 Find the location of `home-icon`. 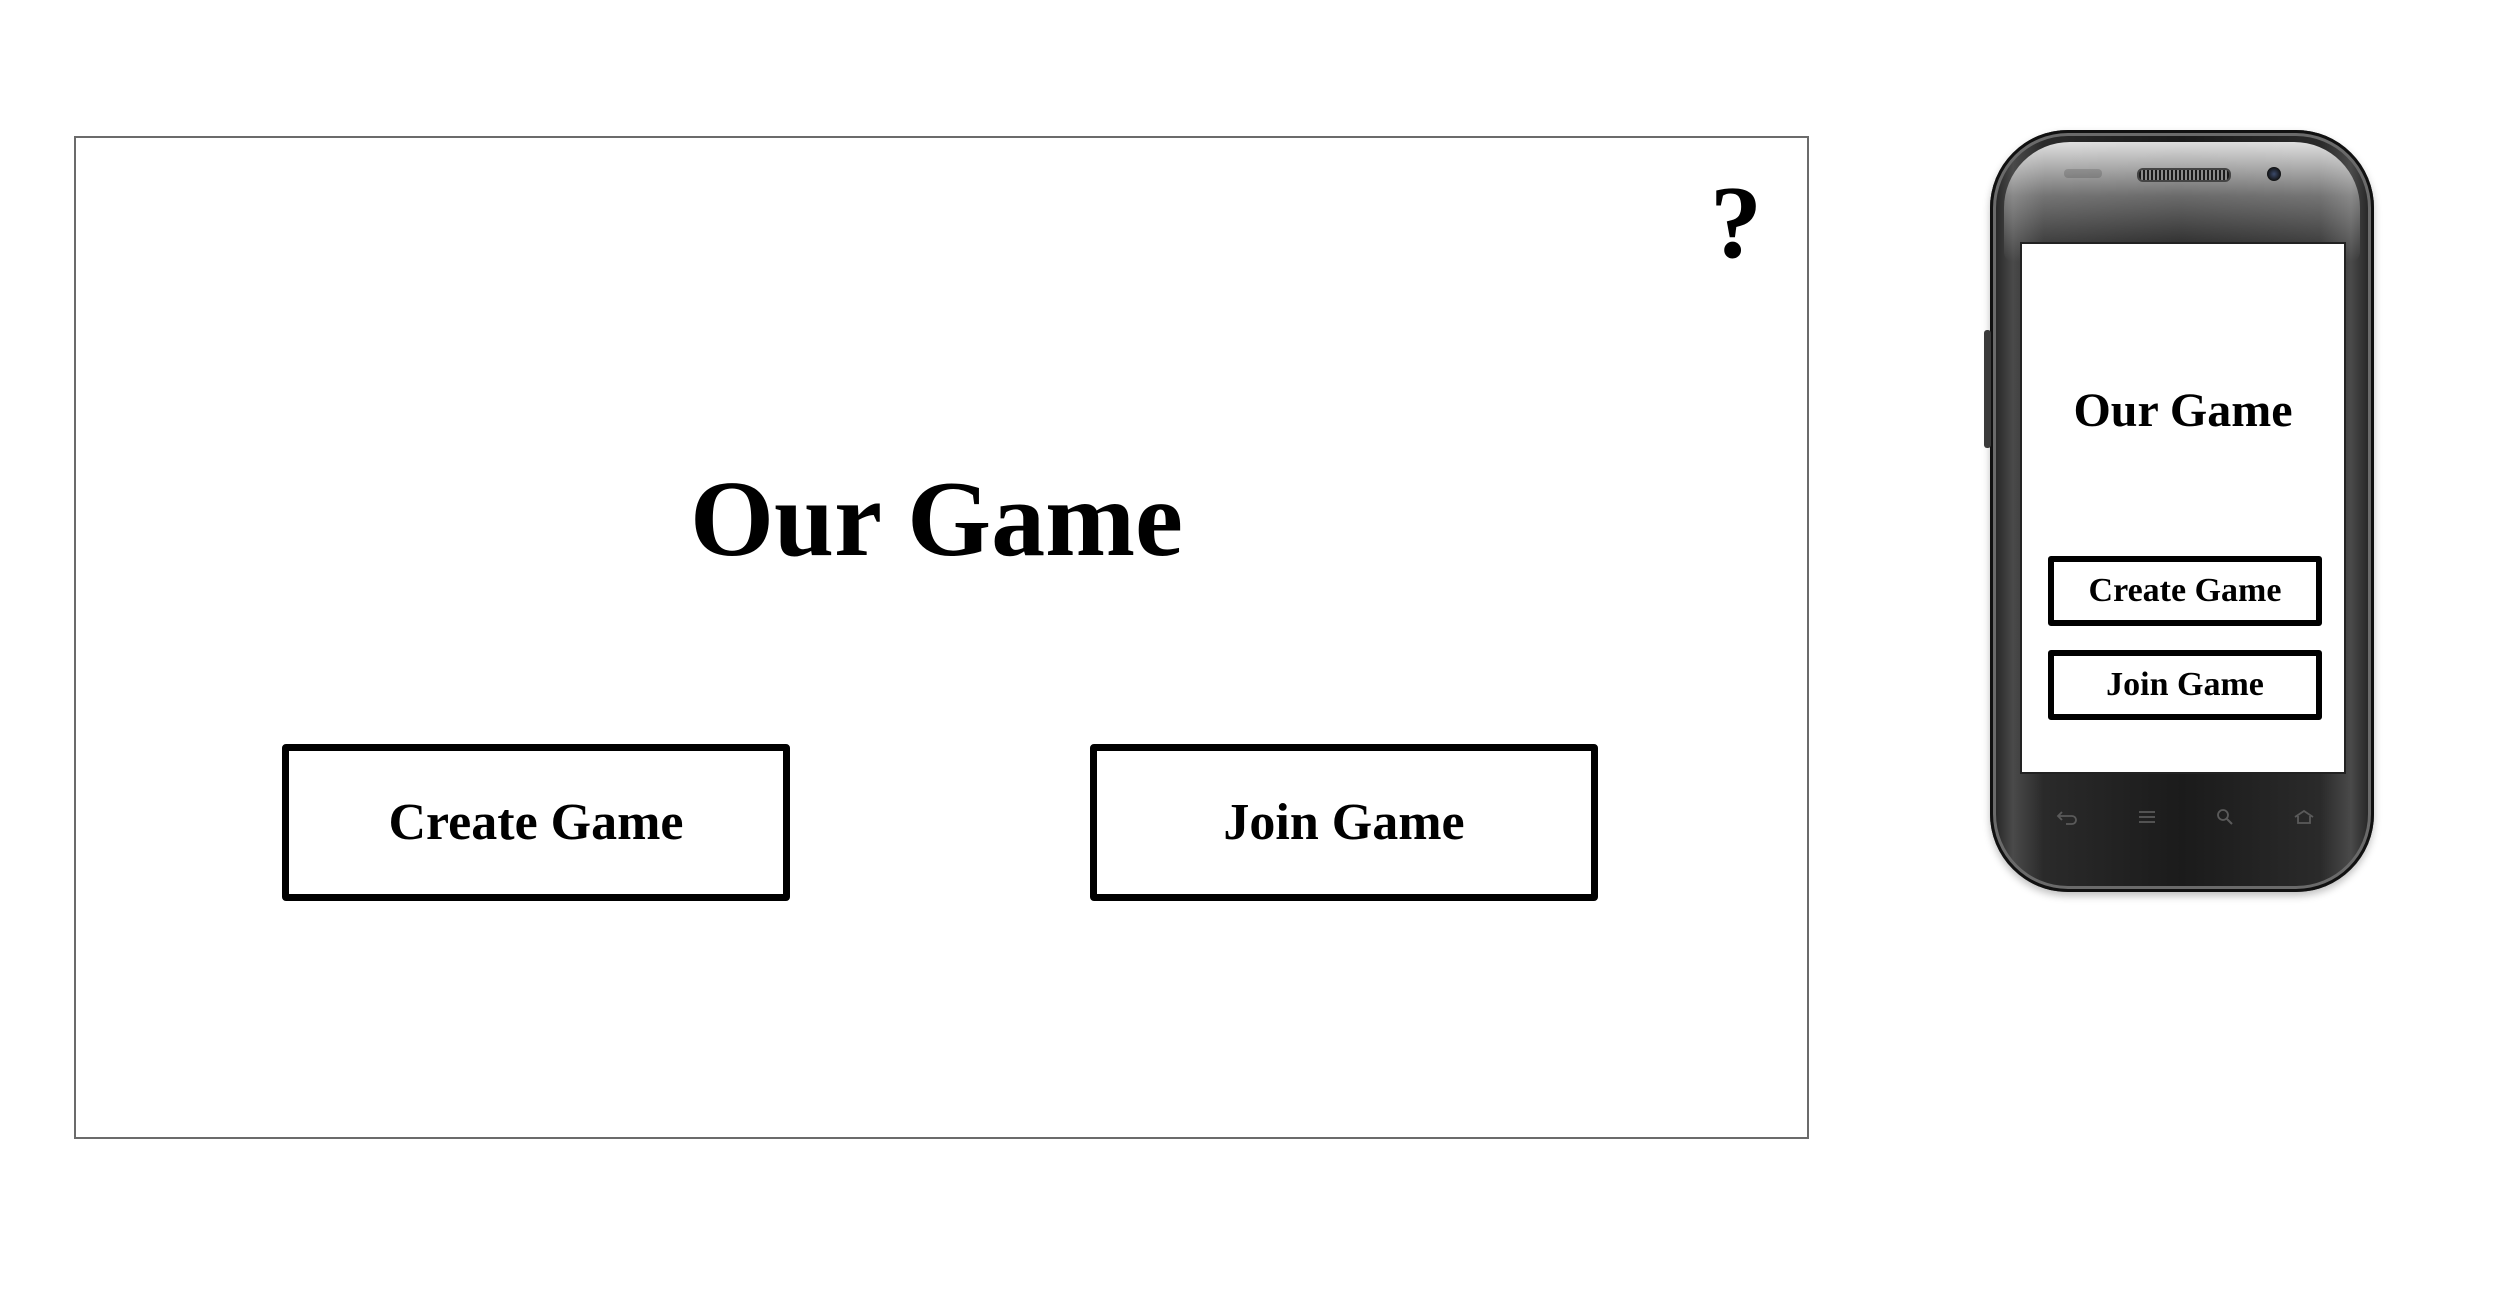

home-icon is located at coordinates (2304, 817).